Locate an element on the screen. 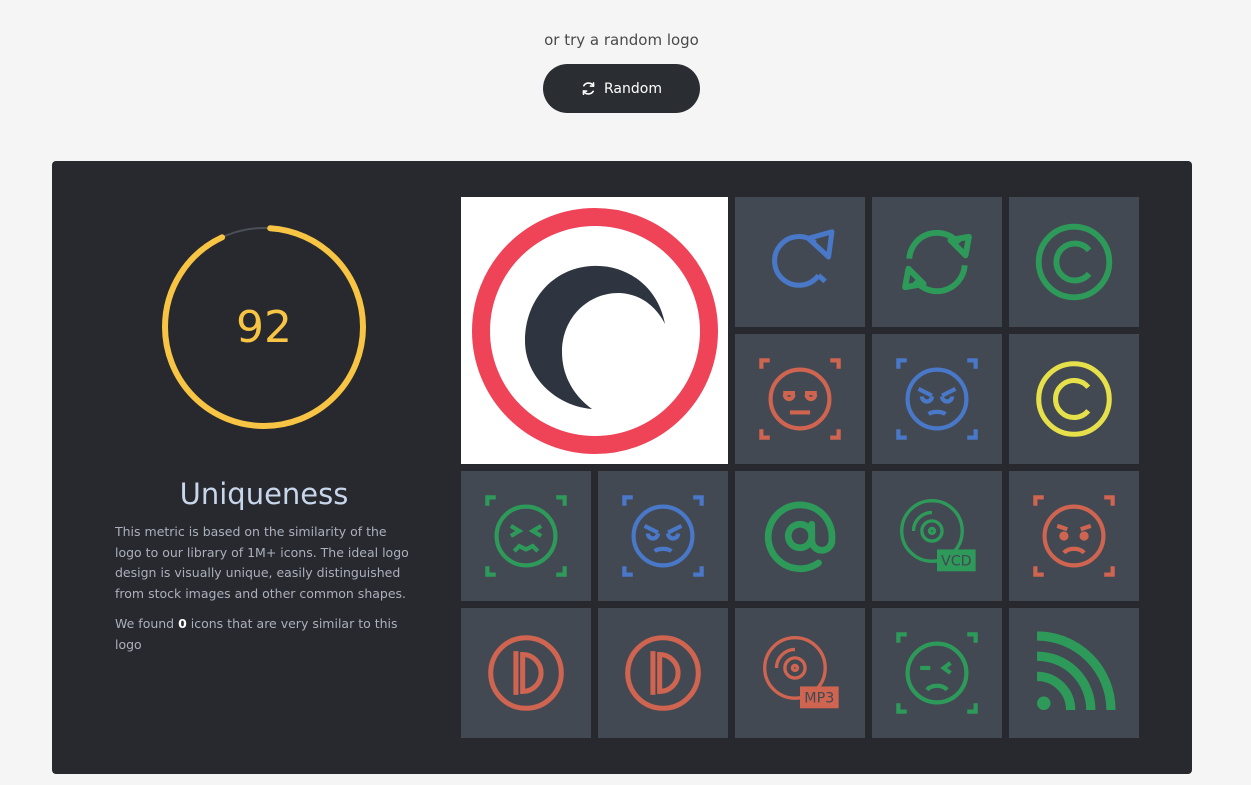 The height and width of the screenshot is (785, 1251). analyzed-logo is located at coordinates (594, 330).